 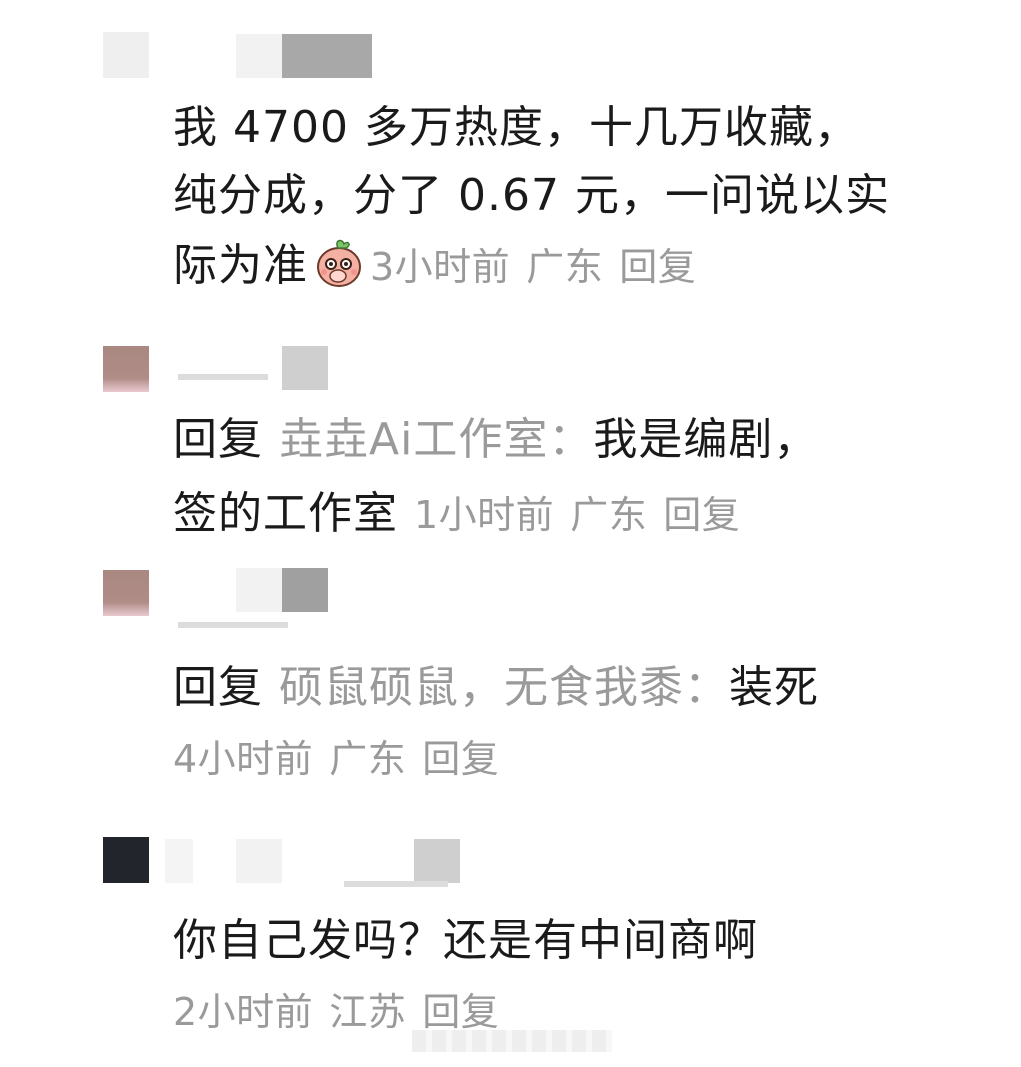 I want to click on comment-text-line: 装死, so click(x=774, y=687).